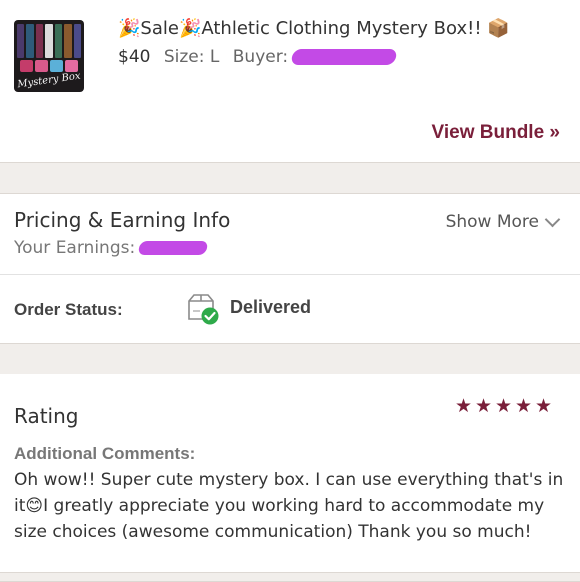  Describe the element at coordinates (173, 248) in the screenshot. I see `earnings-redaction` at that location.